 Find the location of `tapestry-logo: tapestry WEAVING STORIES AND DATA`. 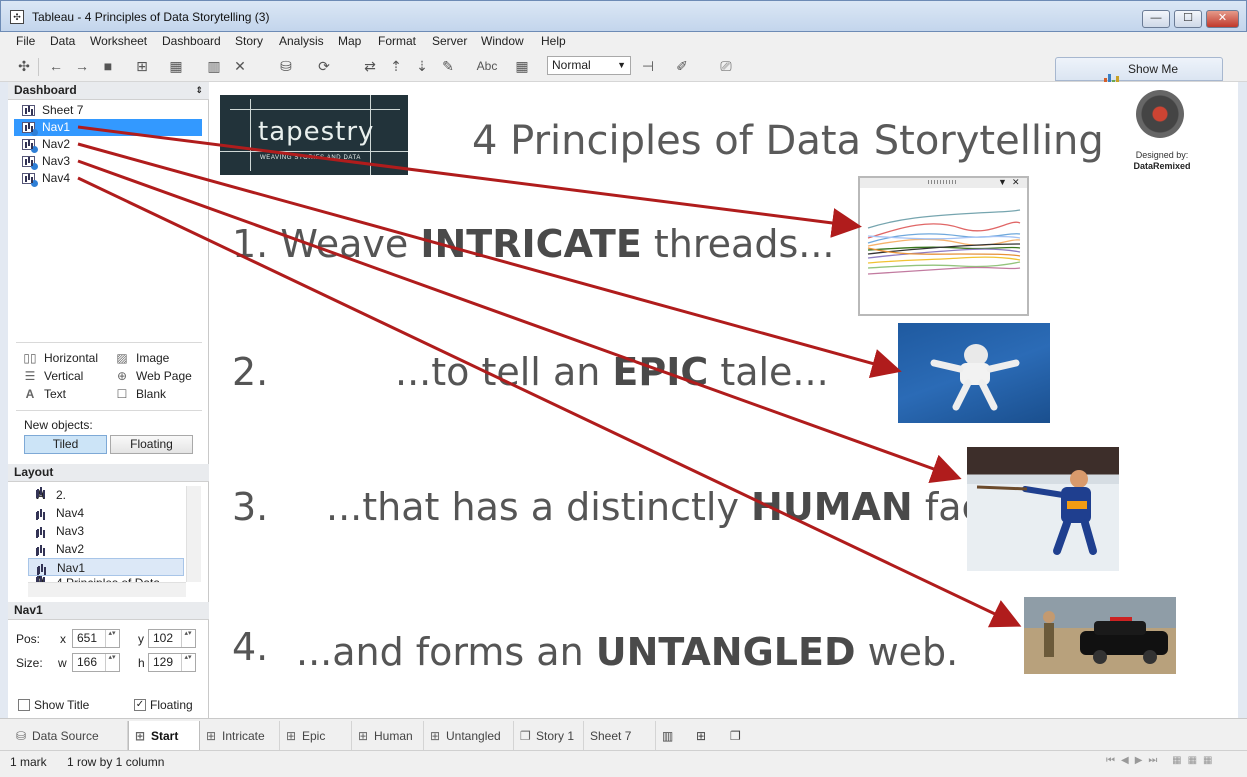

tapestry-logo: tapestry WEAVING STORIES AND DATA is located at coordinates (314, 135).